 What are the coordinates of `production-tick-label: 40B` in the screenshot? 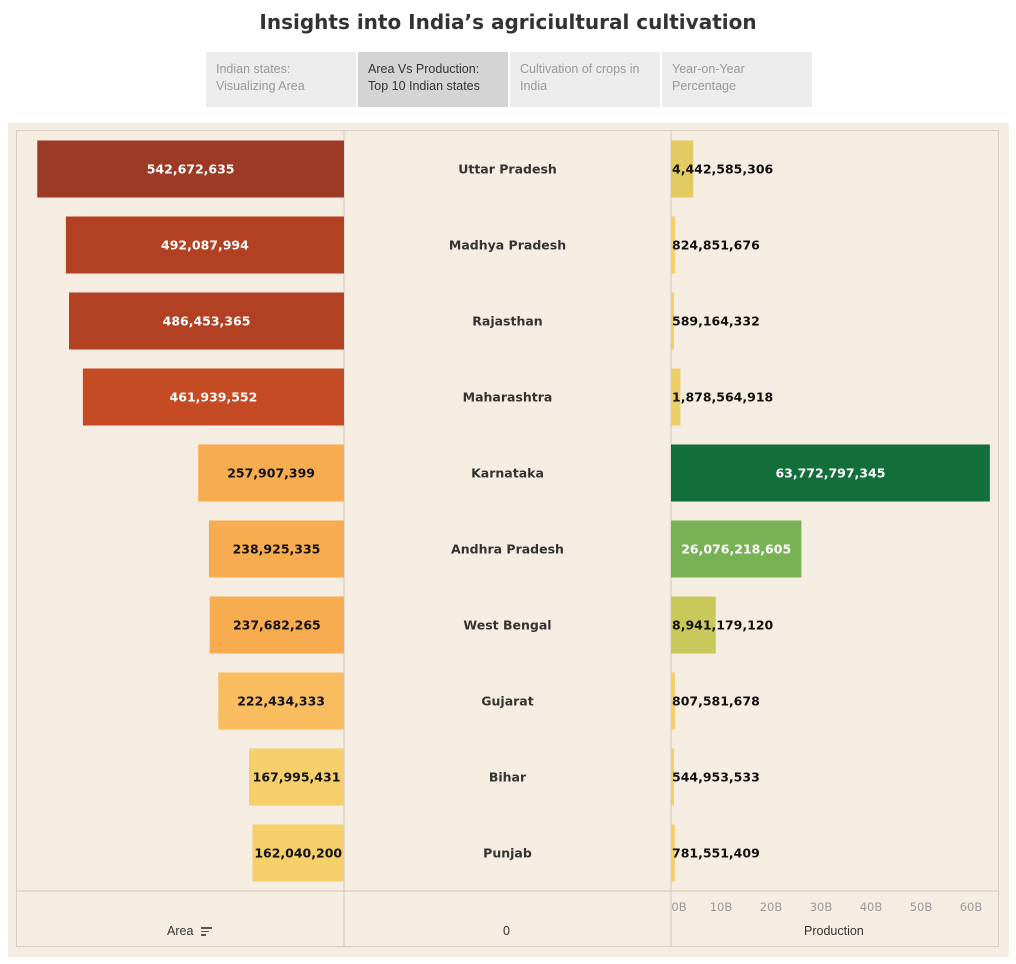 It's located at (871, 907).